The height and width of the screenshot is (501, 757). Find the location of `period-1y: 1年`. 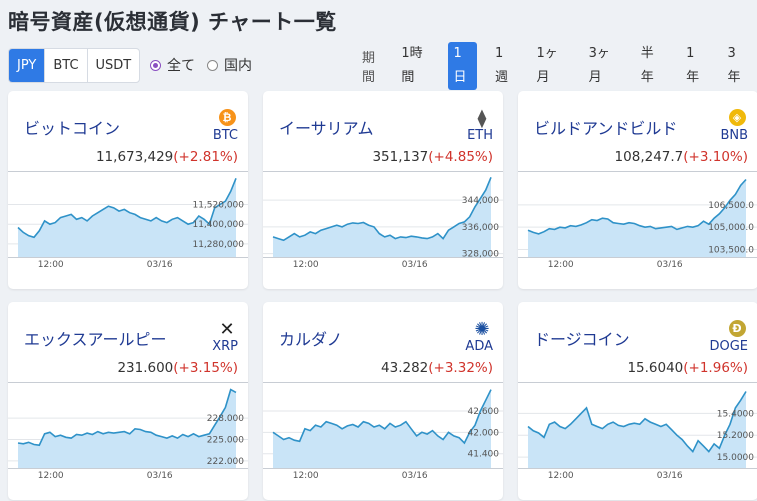

period-1y: 1年 is located at coordinates (694, 66).